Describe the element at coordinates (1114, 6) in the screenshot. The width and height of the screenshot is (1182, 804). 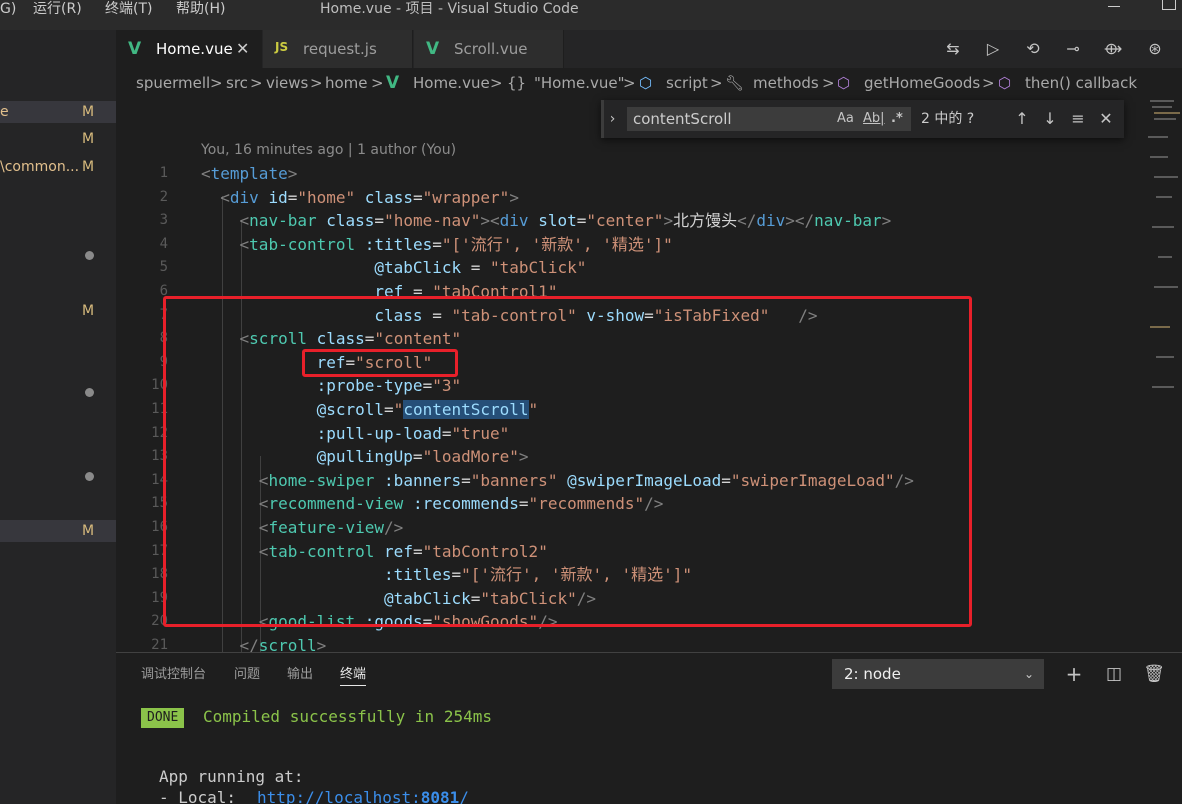
I see `minimize-icon` at that location.